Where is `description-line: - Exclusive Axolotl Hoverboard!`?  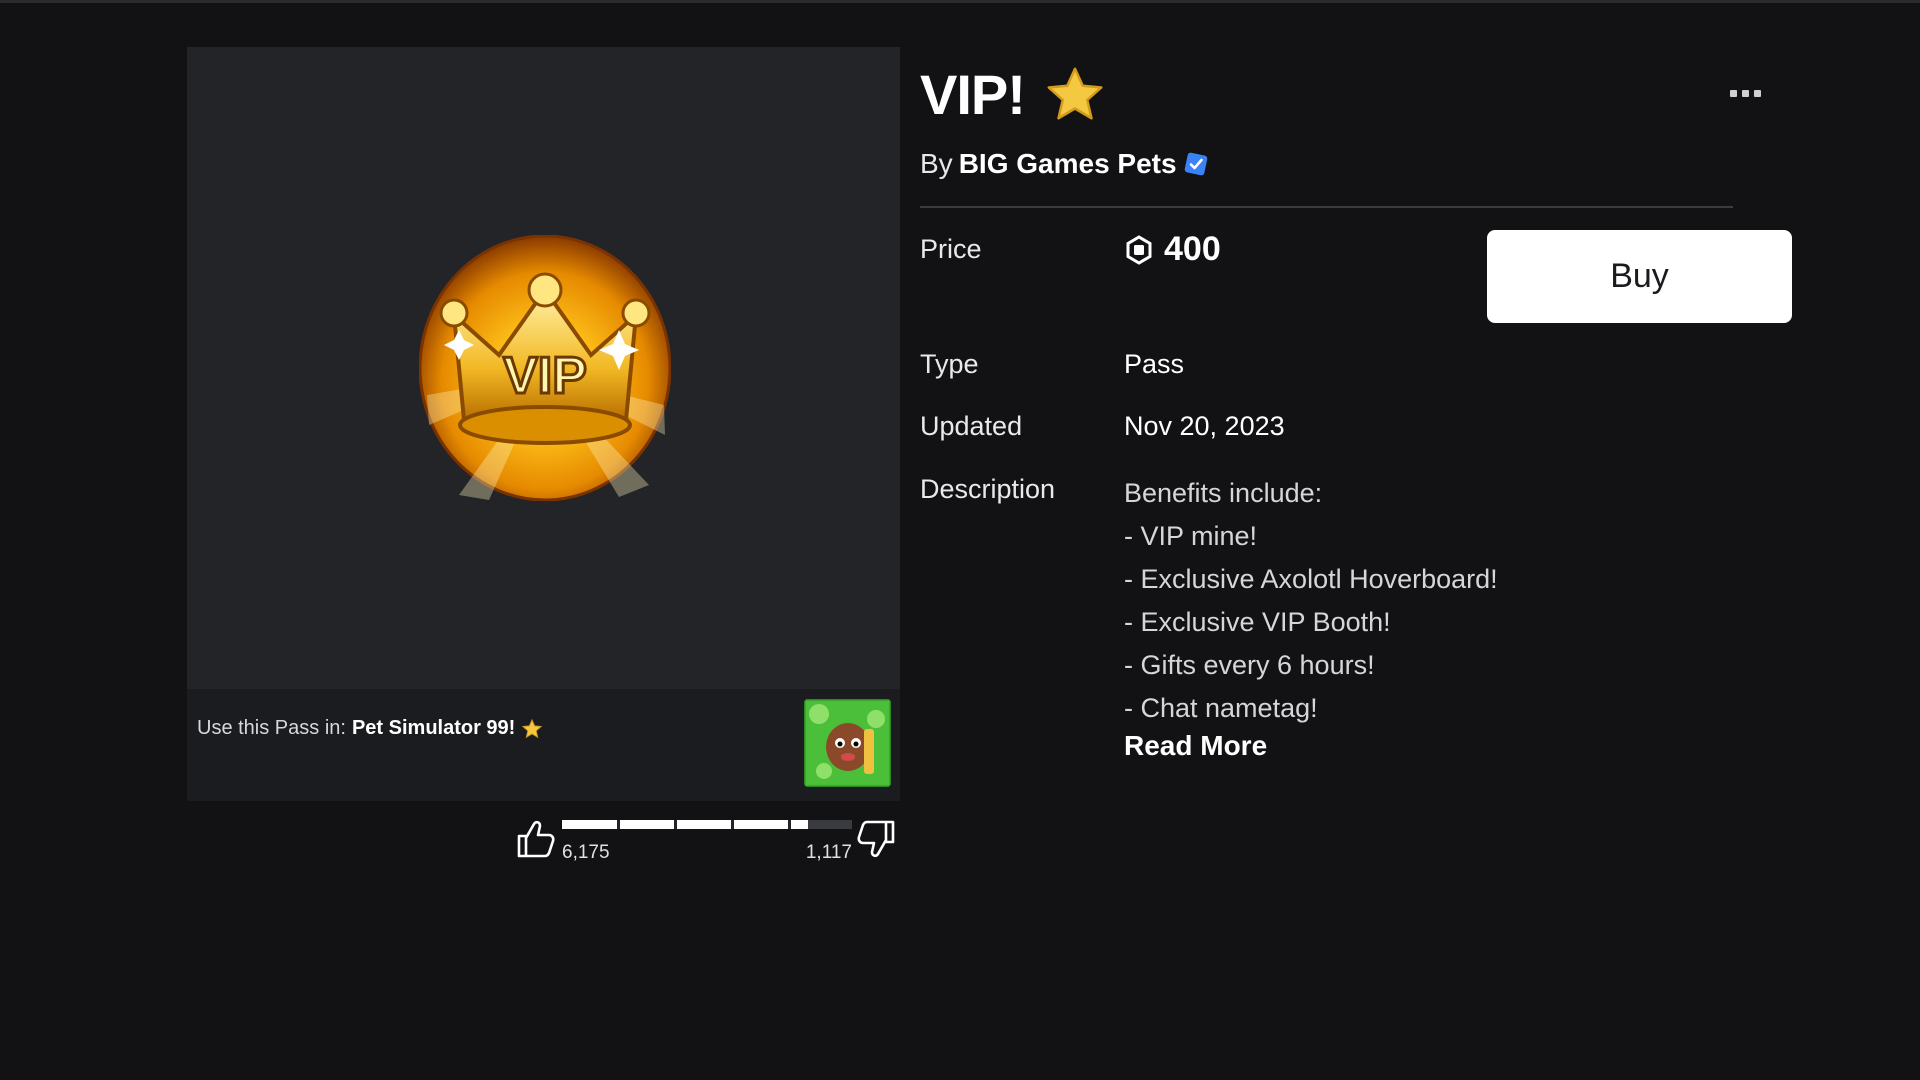
description-line: - Exclusive Axolotl Hoverboard! is located at coordinates (1311, 579).